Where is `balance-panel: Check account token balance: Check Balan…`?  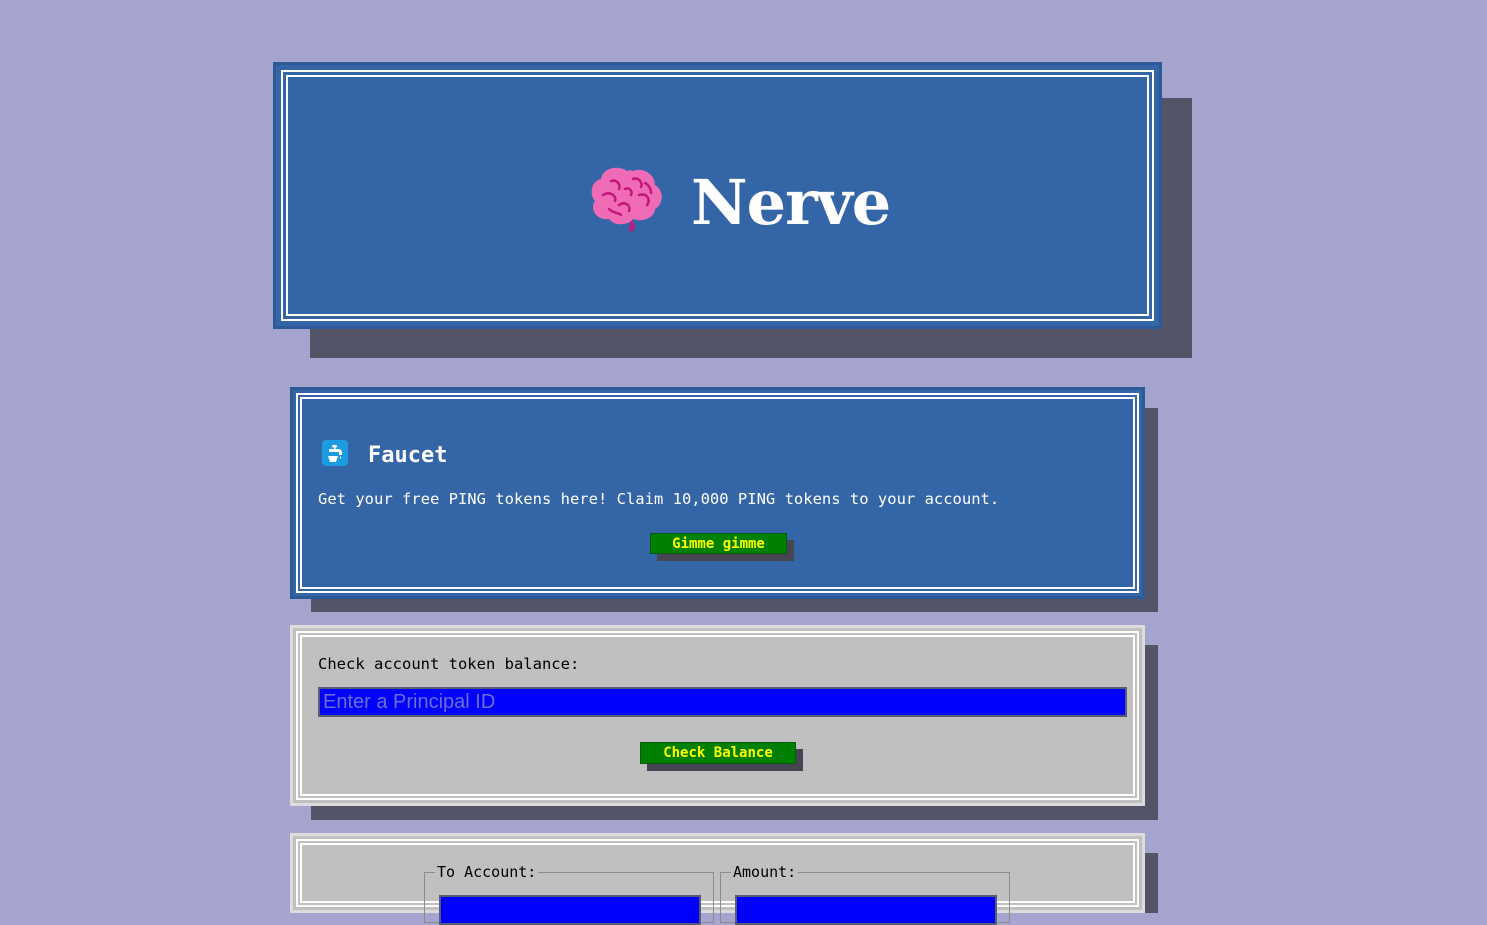
balance-panel: Check account token balance: Check Balan… is located at coordinates (717, 715).